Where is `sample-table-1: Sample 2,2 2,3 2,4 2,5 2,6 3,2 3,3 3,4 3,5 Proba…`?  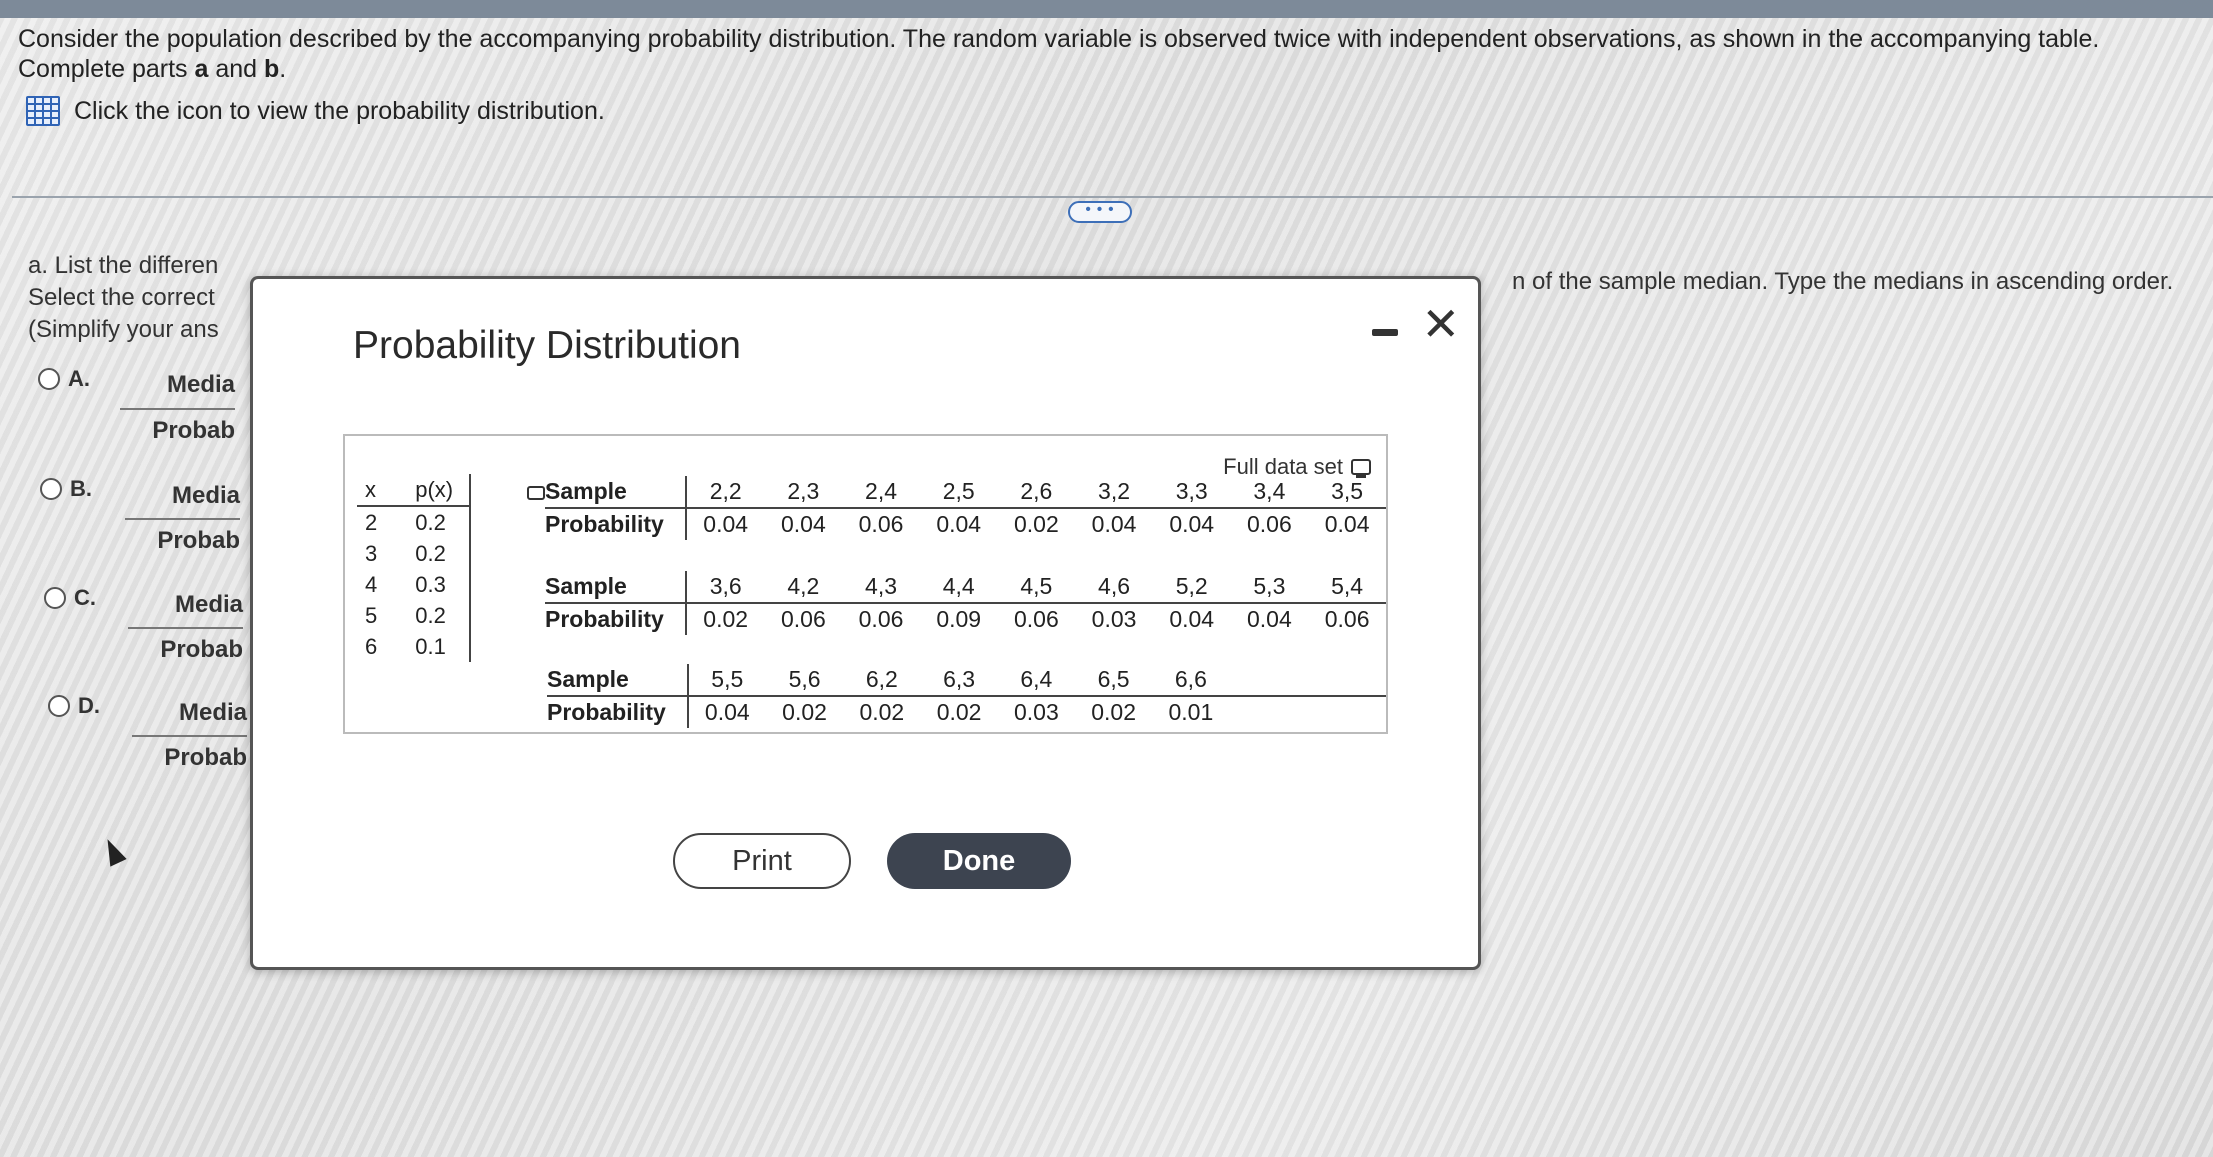 sample-table-1: Sample 2,2 2,3 2,4 2,5 2,6 3,2 3,3 3,4 3,5 Proba… is located at coordinates (965, 508).